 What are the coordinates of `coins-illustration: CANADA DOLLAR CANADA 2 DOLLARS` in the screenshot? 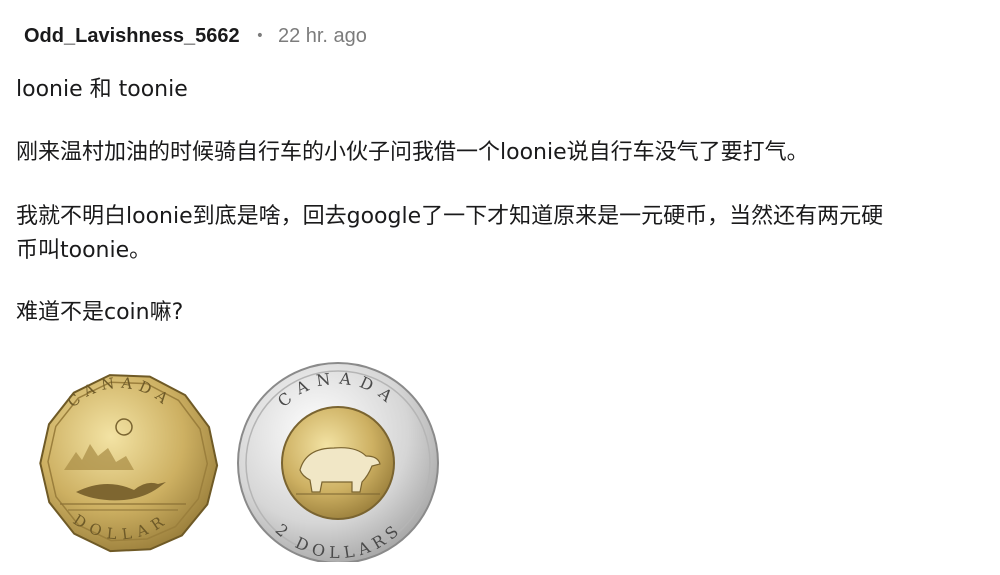 It's located at (239, 463).